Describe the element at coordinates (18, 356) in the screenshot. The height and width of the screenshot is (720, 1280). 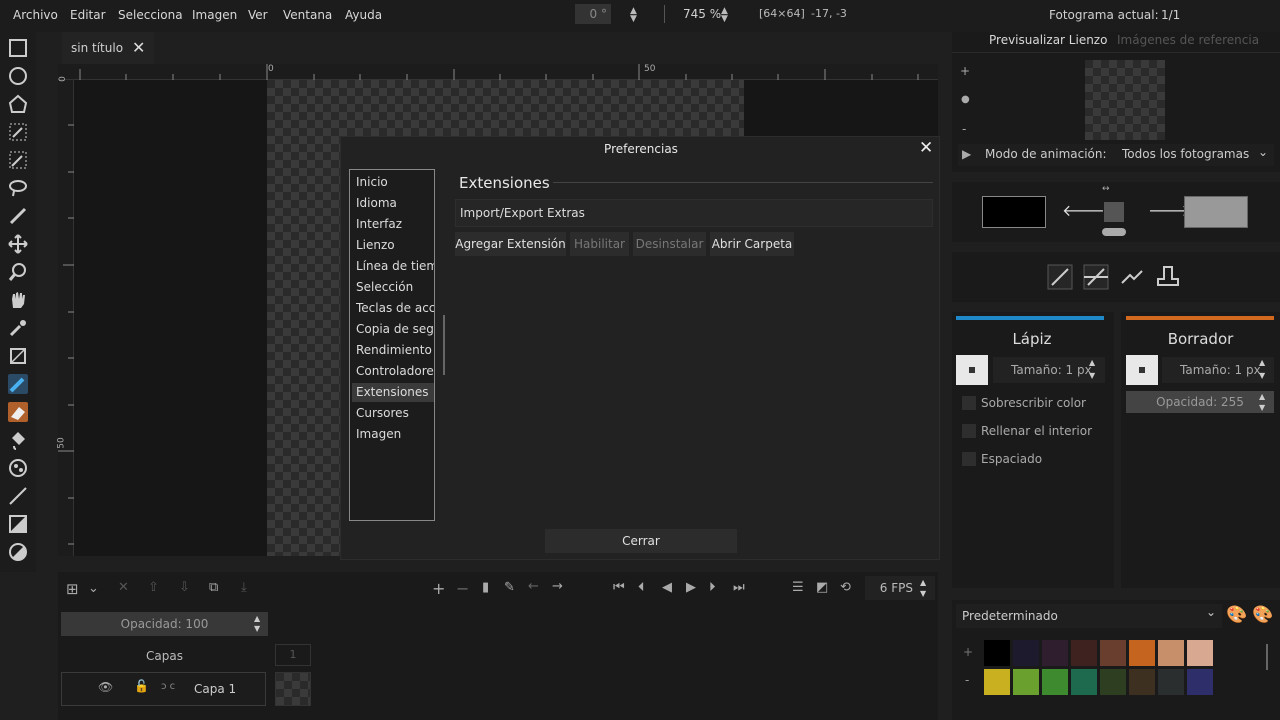
I see `crop-icon` at that location.